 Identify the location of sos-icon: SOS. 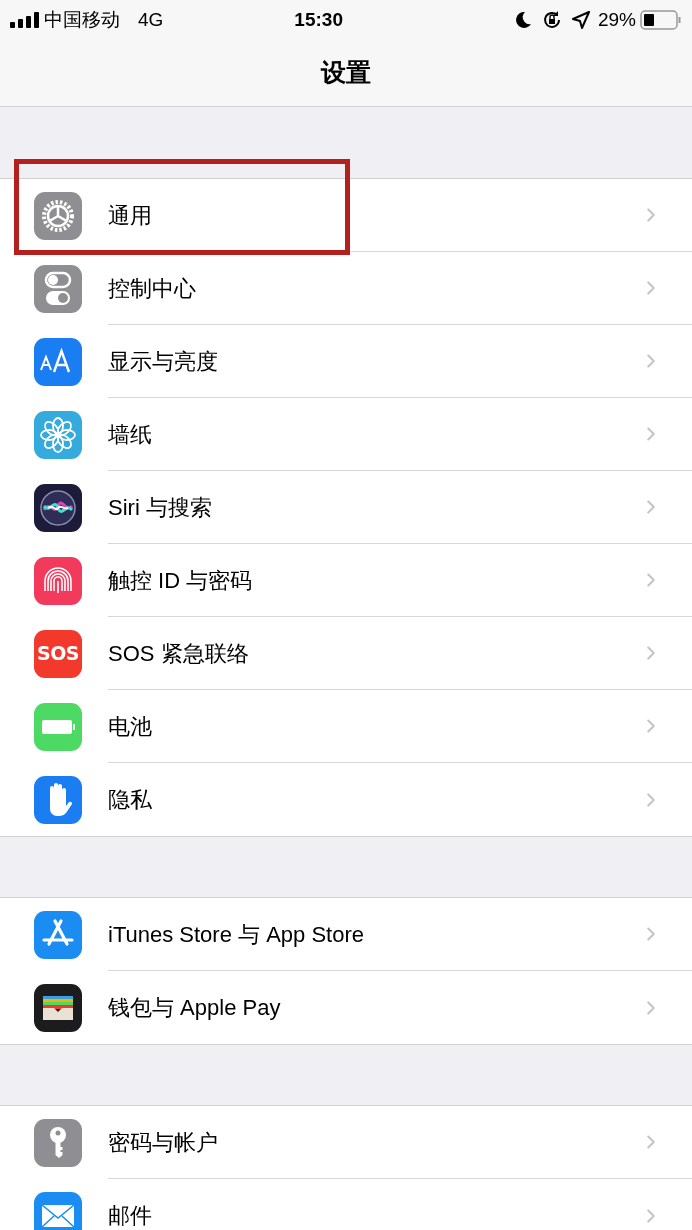
(58, 653).